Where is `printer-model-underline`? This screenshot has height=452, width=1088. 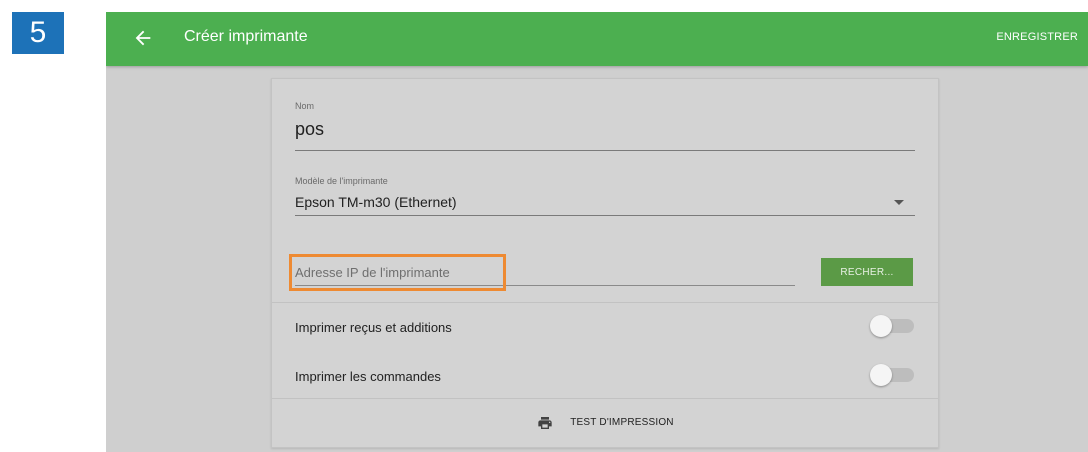 printer-model-underline is located at coordinates (605, 215).